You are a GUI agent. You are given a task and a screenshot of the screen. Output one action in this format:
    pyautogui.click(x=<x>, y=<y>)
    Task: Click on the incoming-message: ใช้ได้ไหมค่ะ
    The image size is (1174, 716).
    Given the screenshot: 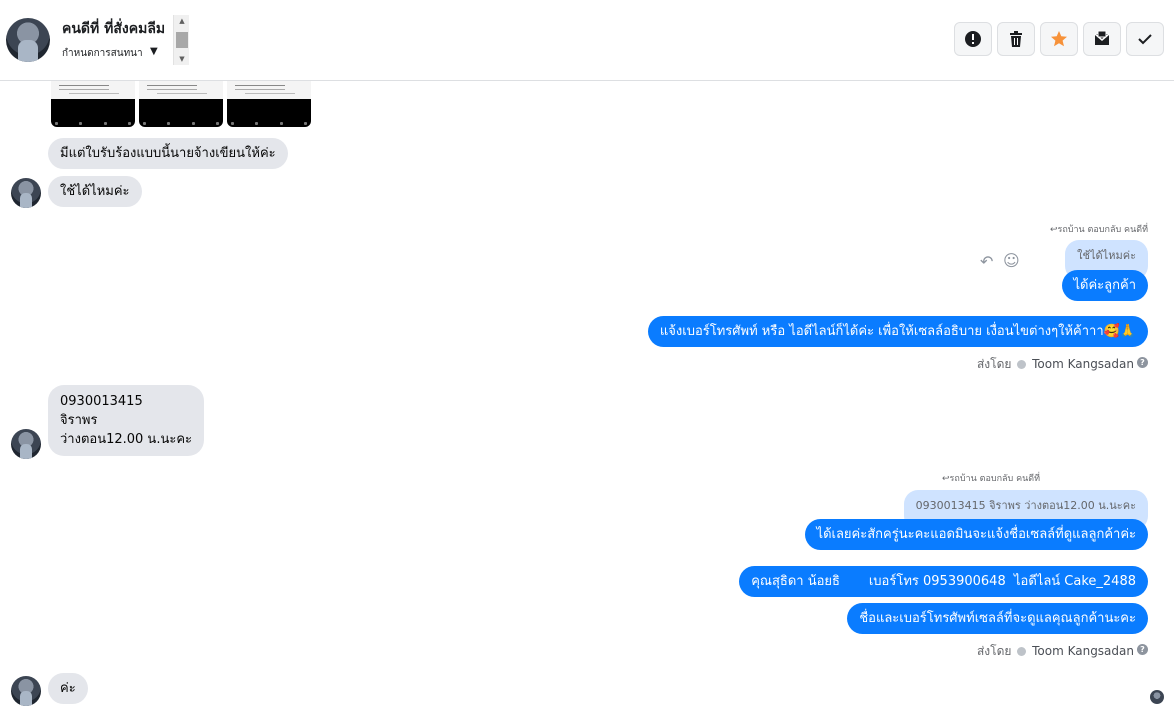 What is the action you would take?
    pyautogui.click(x=95, y=191)
    